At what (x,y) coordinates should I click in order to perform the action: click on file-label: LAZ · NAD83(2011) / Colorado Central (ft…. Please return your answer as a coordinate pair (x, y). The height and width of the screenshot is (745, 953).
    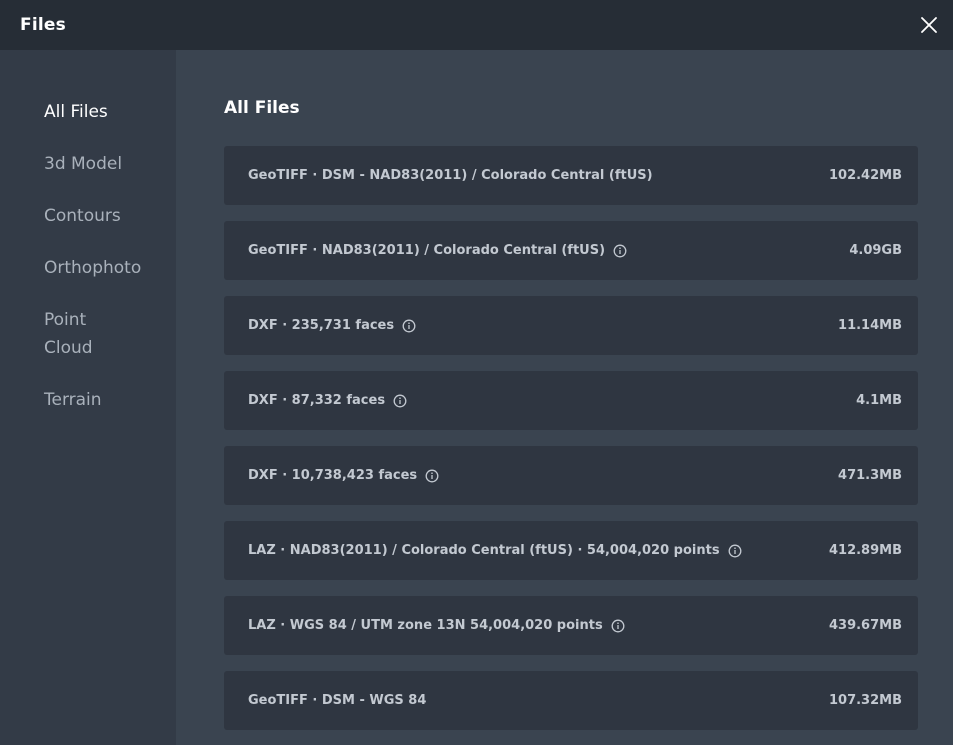
    Looking at the image, I should click on (495, 550).